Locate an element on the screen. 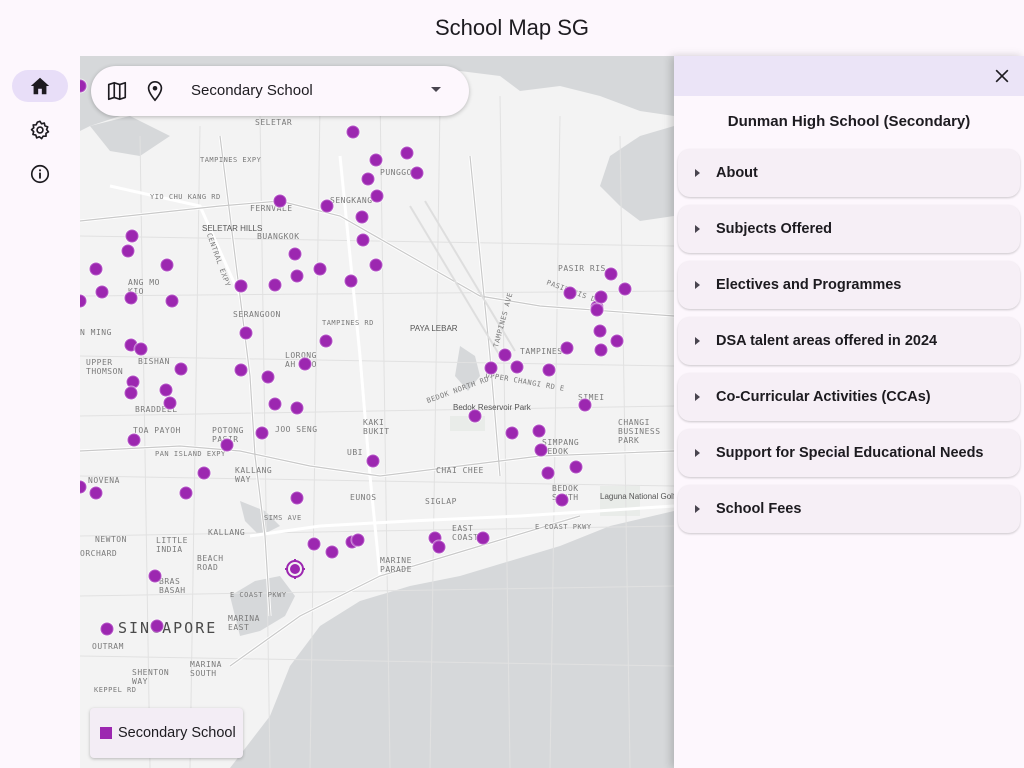  chevron-down-icon is located at coordinates (436, 89).